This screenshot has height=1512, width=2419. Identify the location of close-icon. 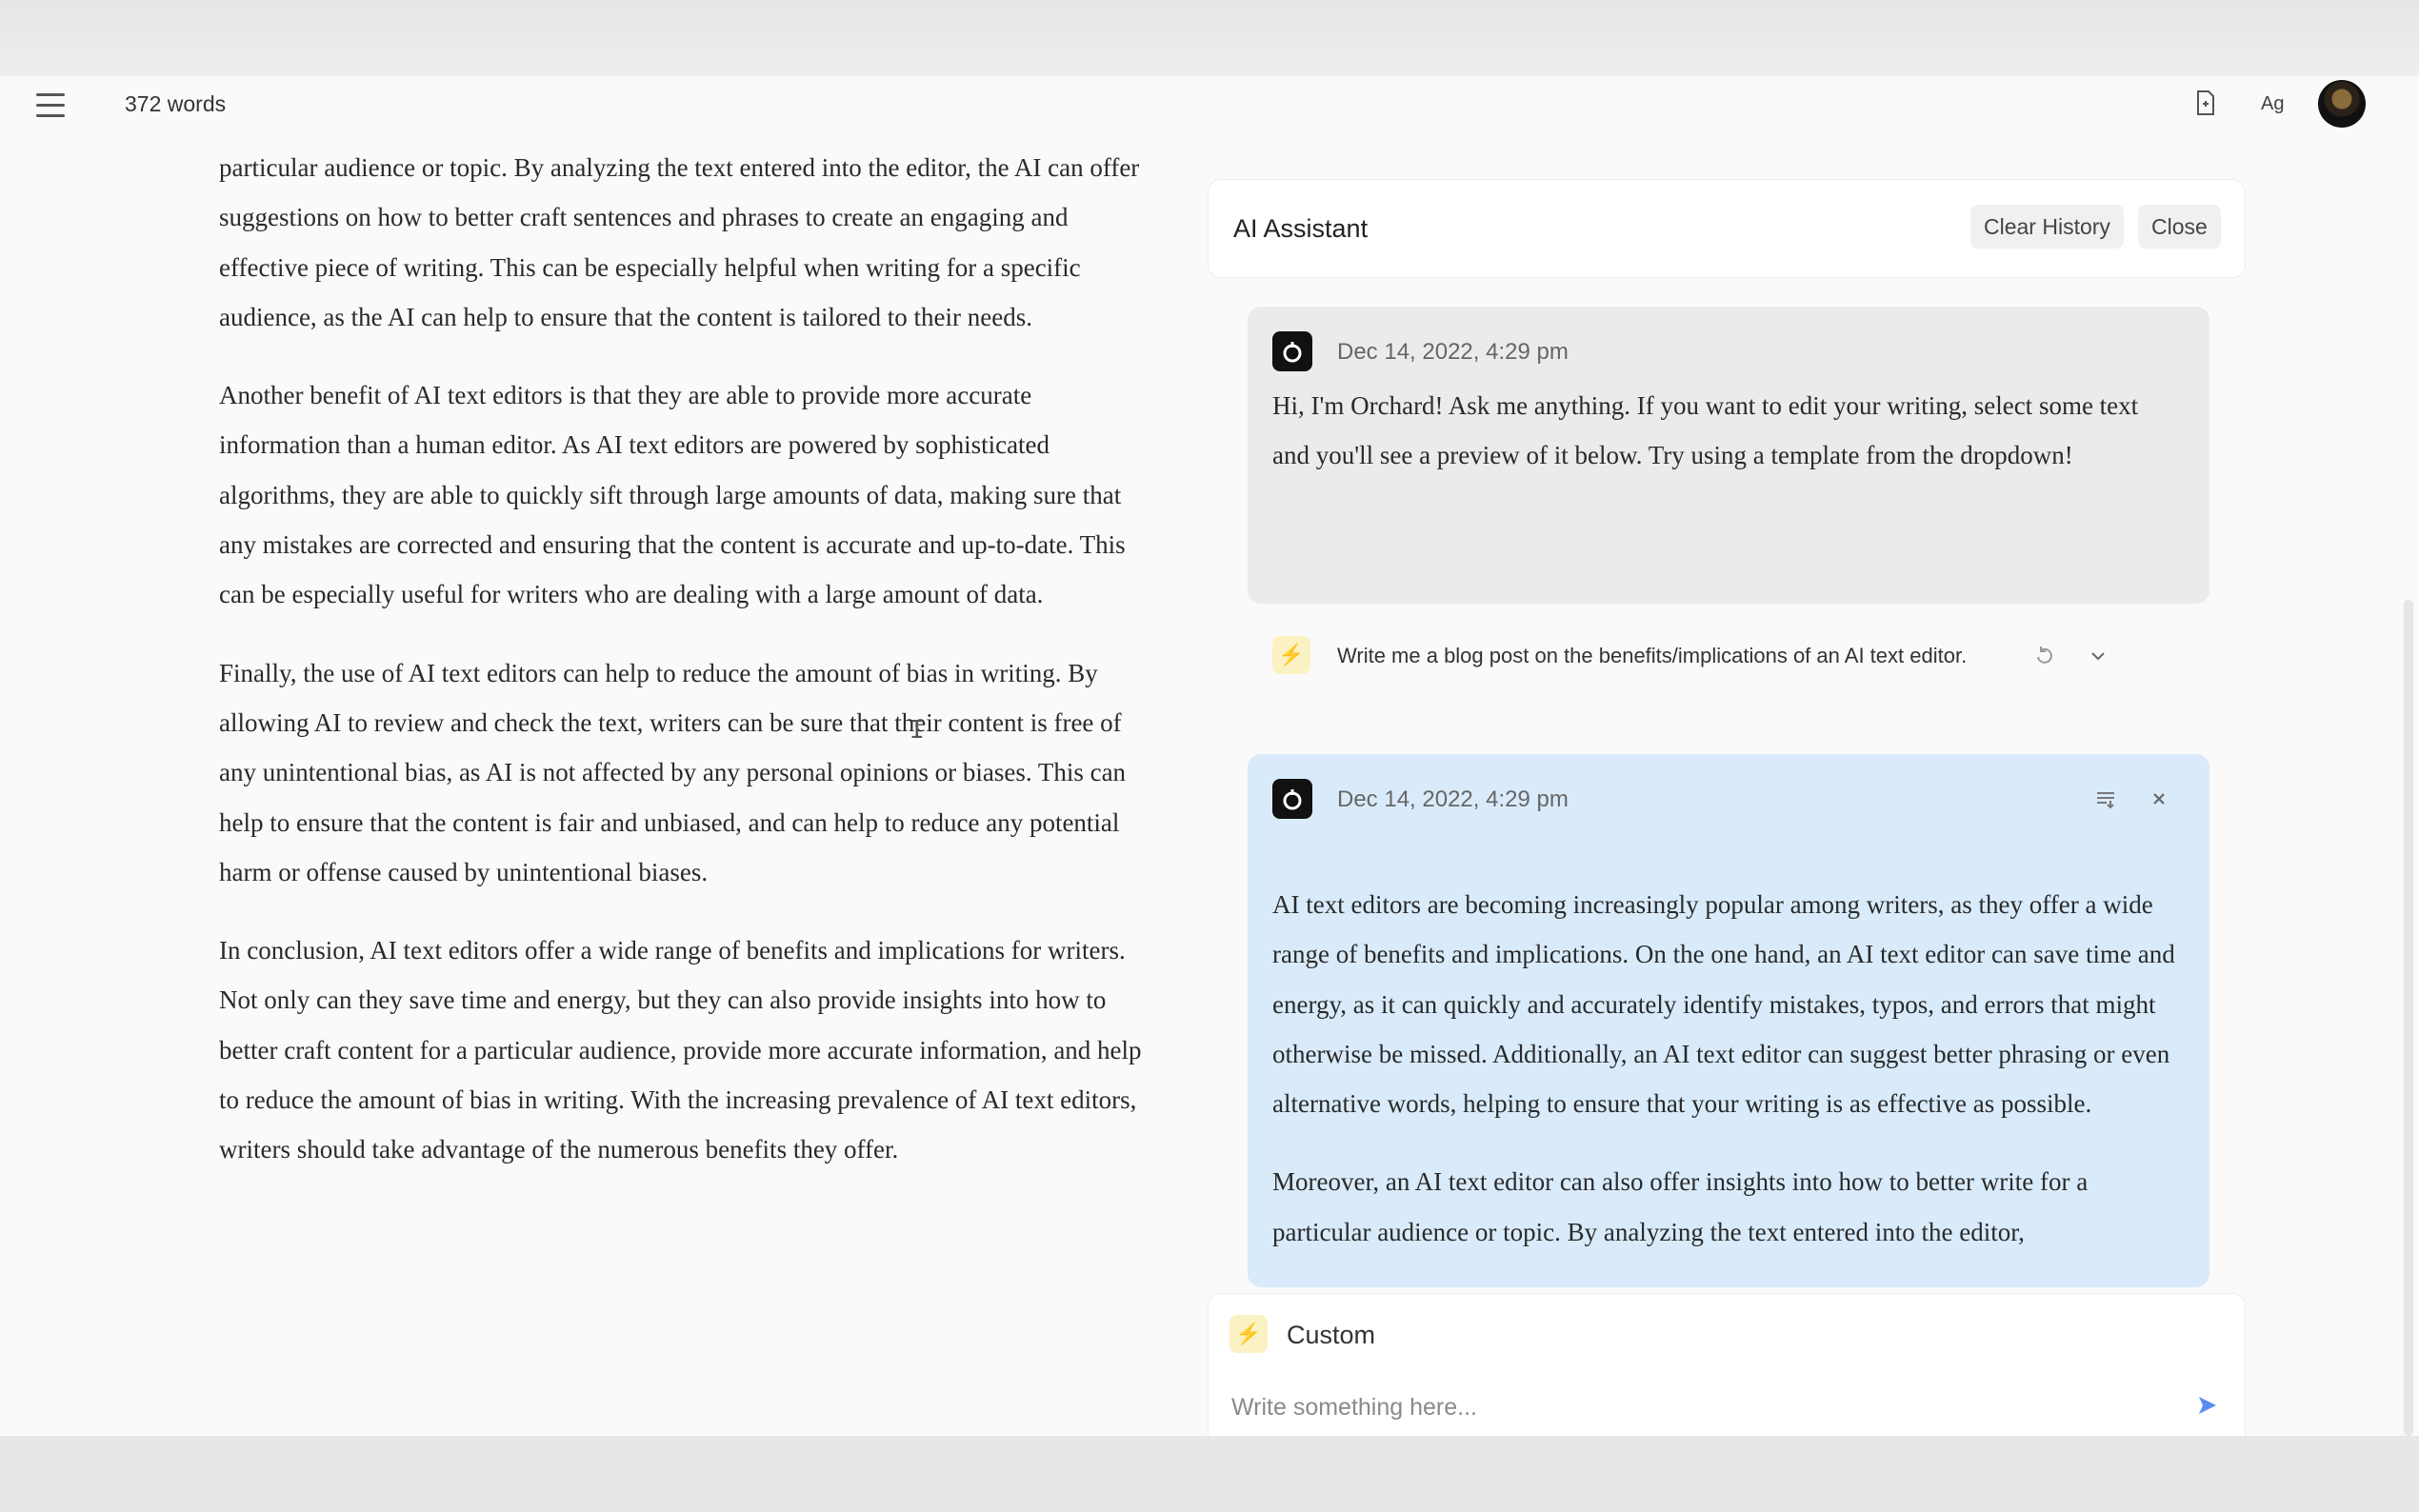
(2159, 798).